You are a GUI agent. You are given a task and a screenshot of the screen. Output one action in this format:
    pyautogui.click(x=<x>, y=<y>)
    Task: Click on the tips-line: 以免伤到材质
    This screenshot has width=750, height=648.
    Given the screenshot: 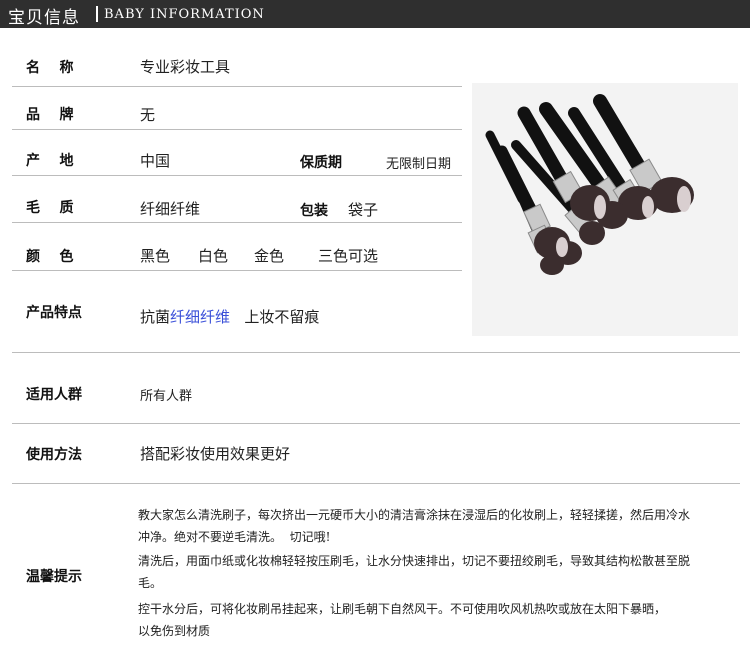 What is the action you would take?
    pyautogui.click(x=174, y=631)
    